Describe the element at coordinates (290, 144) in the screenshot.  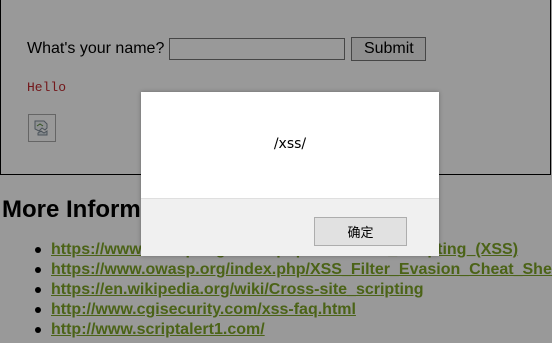
I see `alert-message: /xss/` at that location.